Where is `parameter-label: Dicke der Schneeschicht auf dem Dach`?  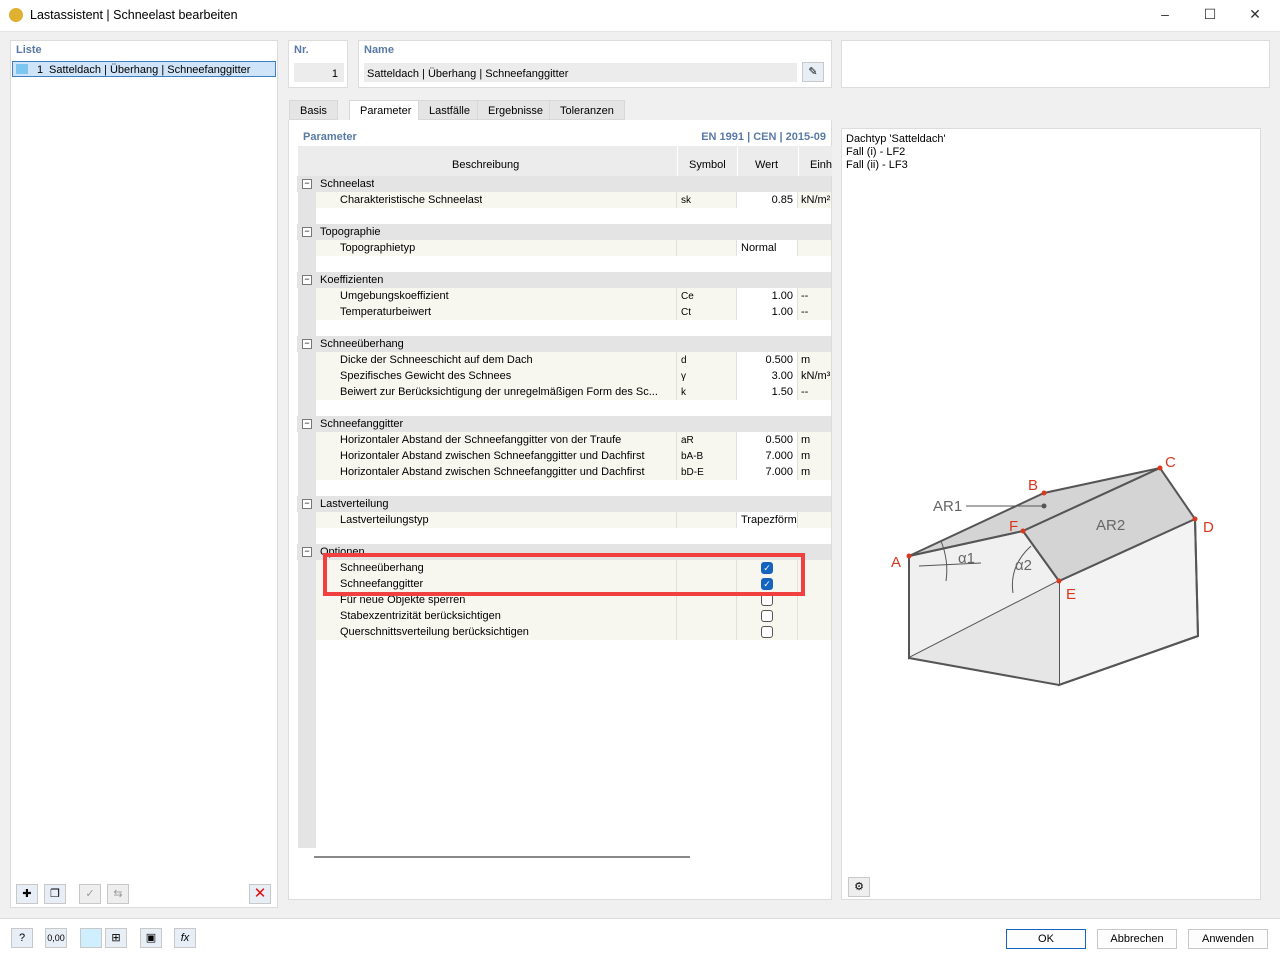 parameter-label: Dicke der Schneeschicht auf dem Dach is located at coordinates (436, 360).